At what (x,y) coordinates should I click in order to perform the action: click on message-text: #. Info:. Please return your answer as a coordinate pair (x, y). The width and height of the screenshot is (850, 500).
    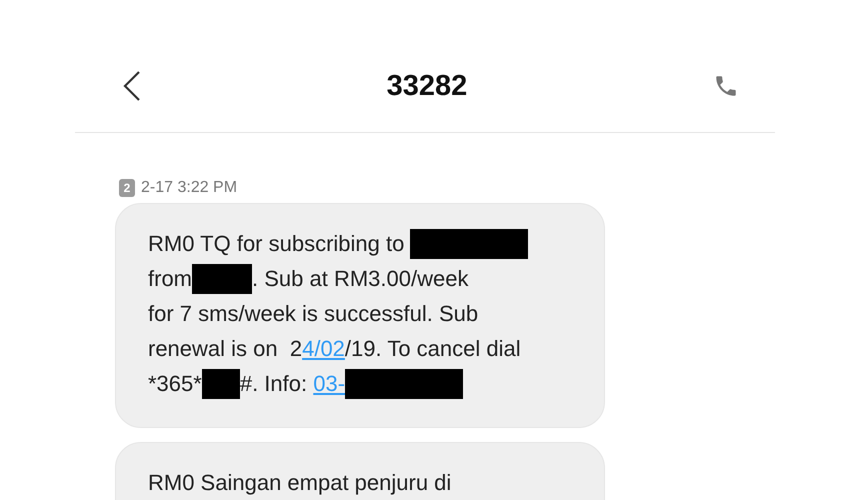
    Looking at the image, I should click on (274, 383).